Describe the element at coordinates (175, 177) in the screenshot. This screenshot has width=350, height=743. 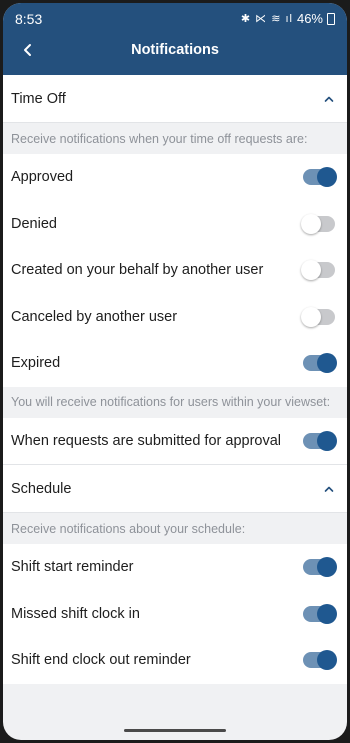
I see `setting-row: Approved` at that location.